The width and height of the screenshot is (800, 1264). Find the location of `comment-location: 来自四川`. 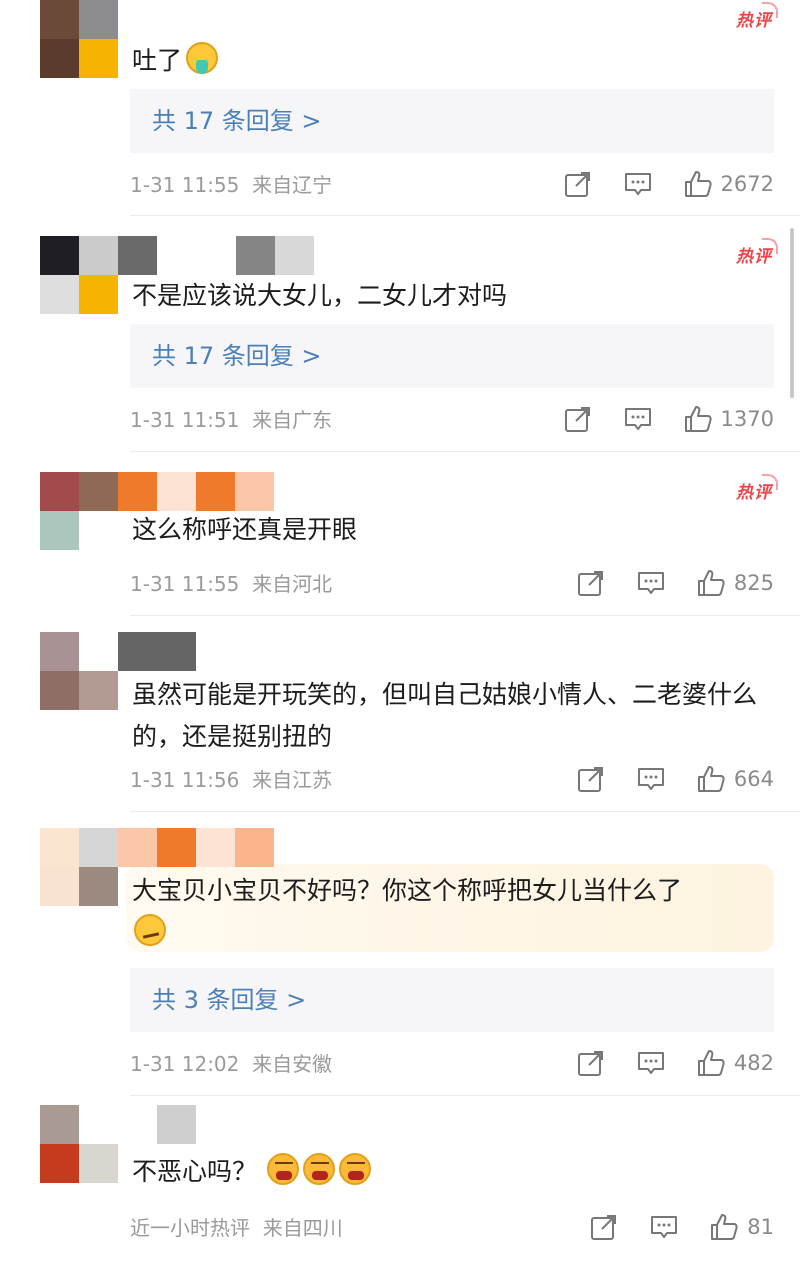

comment-location: 来自四川 is located at coordinates (302, 1228).